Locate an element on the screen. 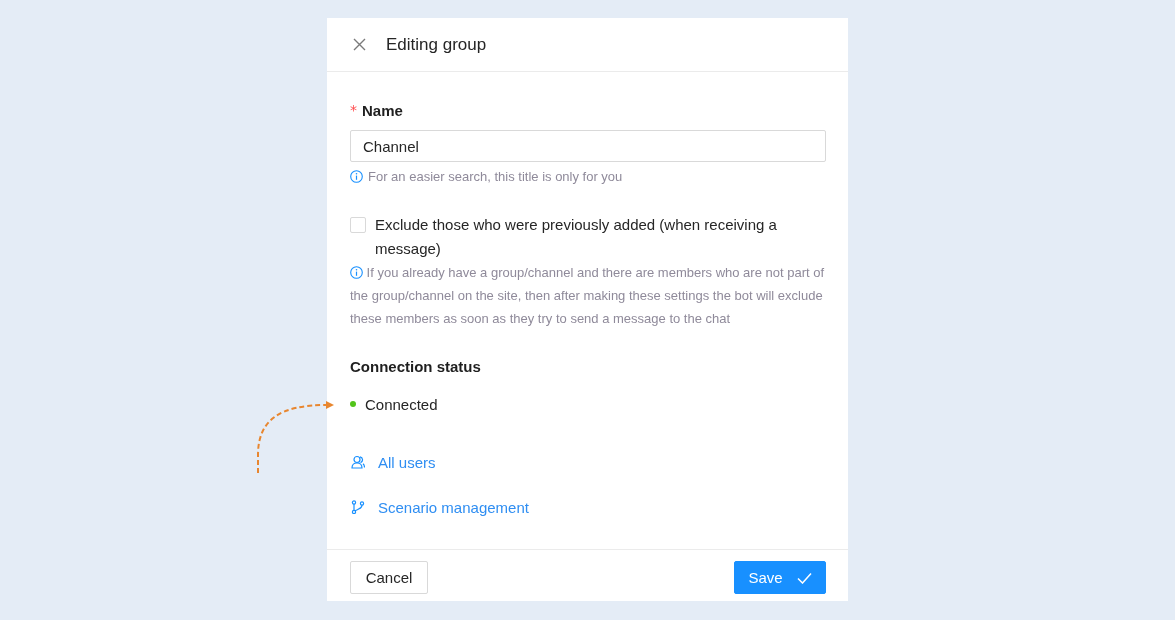 Image resolution: width=1175 pixels, height=620 pixels. hint-text: If you already have a group/channel and there are members who are not part of the group/channel on the site, then after making these settings the bot will exclude these members as soon as they try to send a message to the chat is located at coordinates (588, 296).